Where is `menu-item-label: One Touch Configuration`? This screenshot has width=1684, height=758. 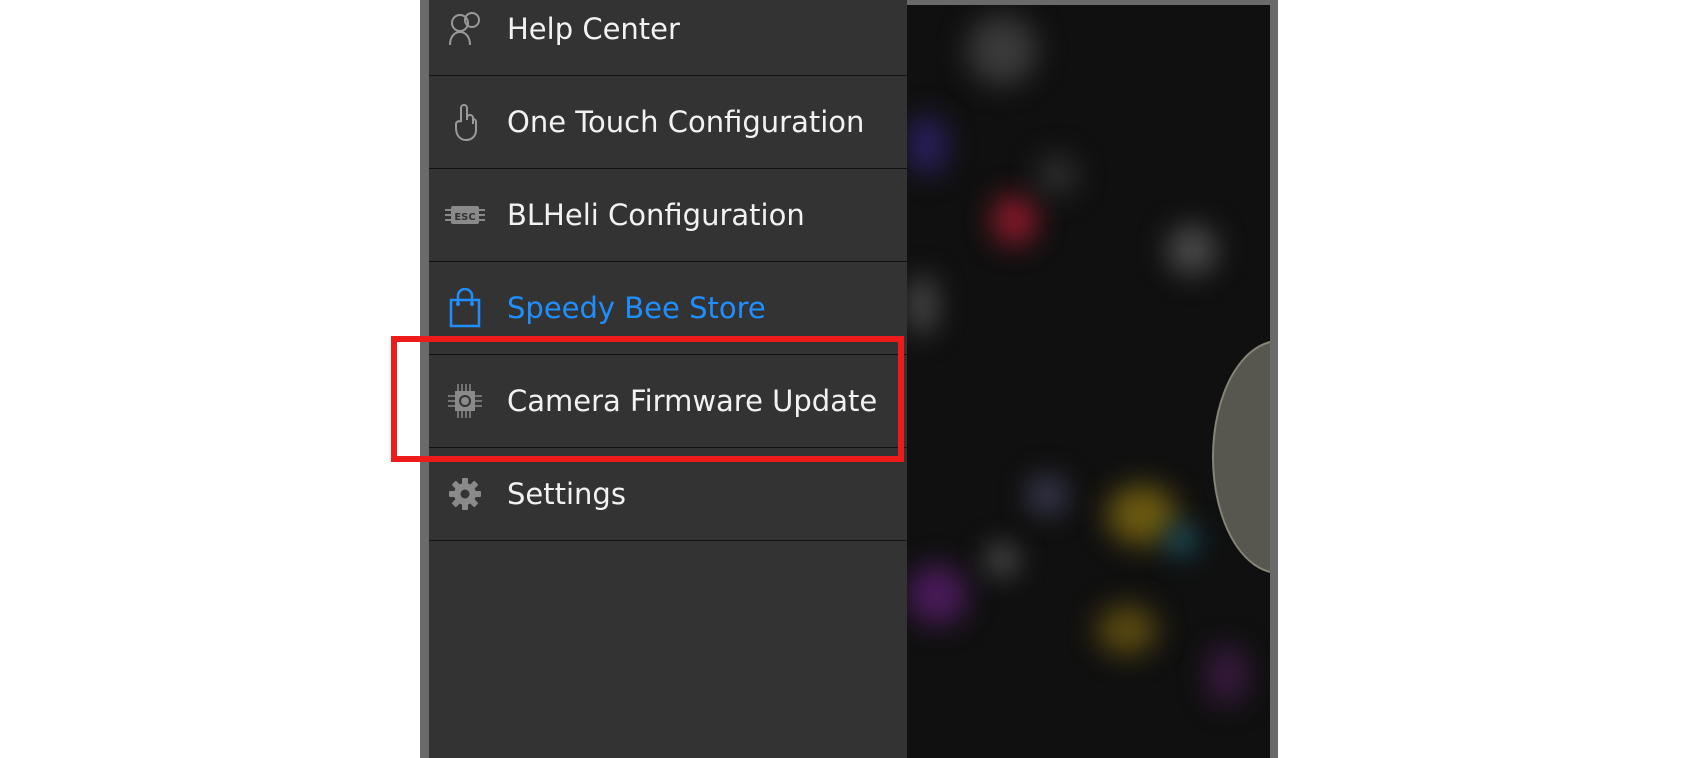
menu-item-label: One Touch Configuration is located at coordinates (686, 122).